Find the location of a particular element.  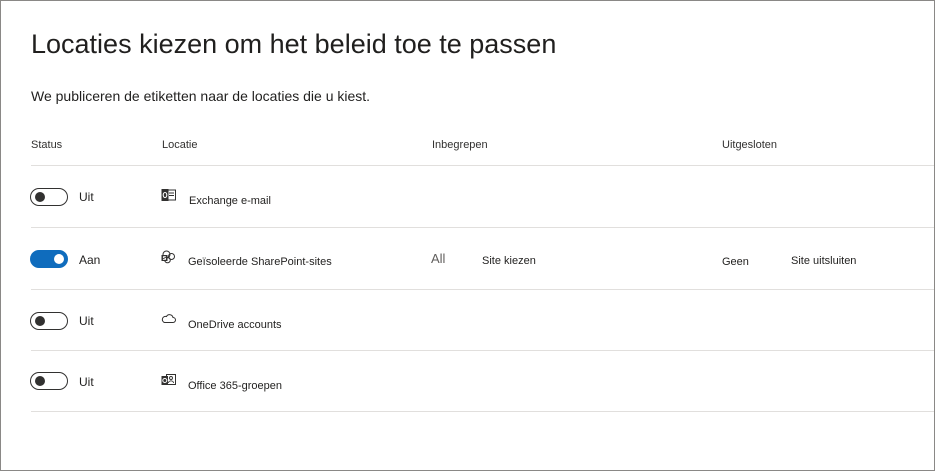

onedrive-cloud-icon is located at coordinates (168, 318).